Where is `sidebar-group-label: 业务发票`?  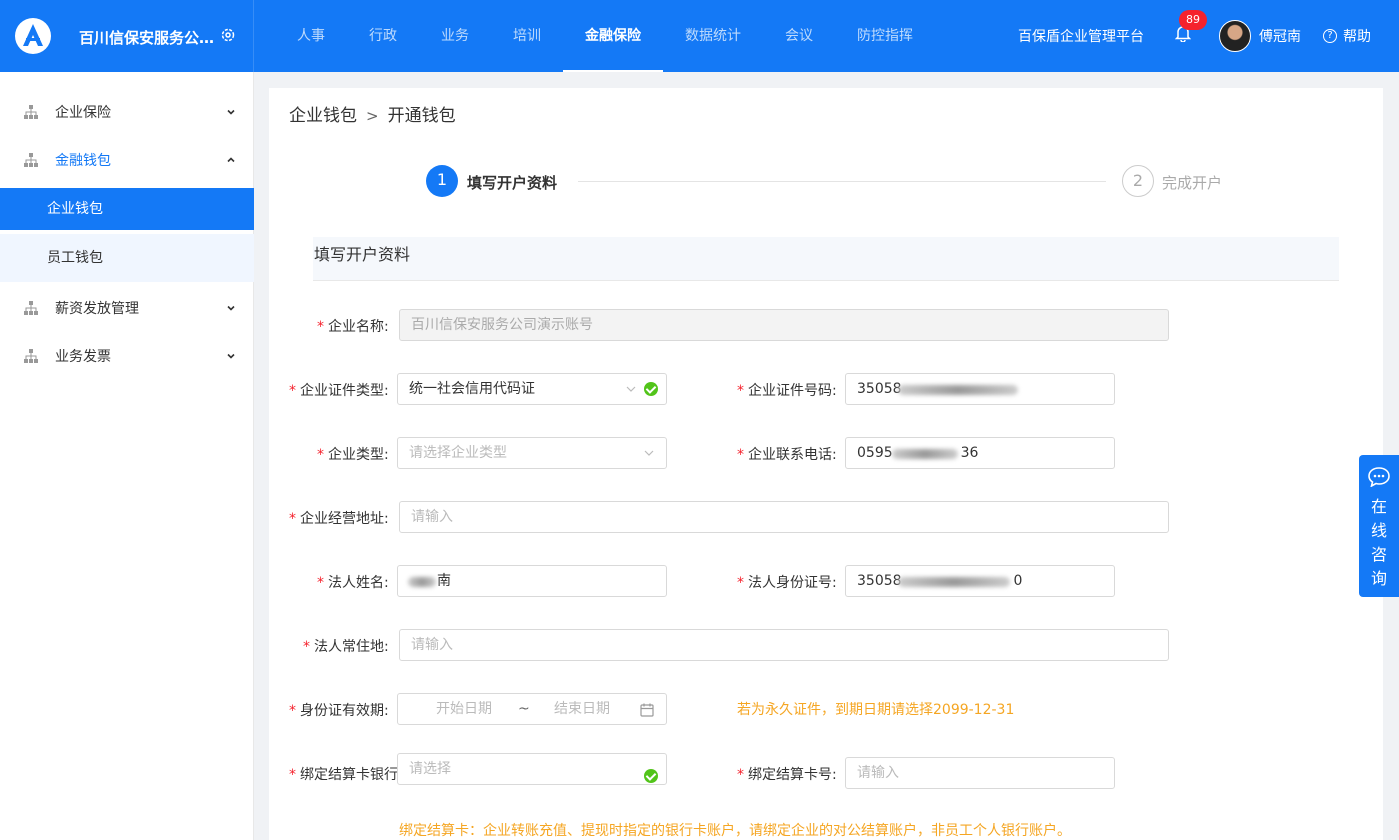 sidebar-group-label: 业务发票 is located at coordinates (83, 357).